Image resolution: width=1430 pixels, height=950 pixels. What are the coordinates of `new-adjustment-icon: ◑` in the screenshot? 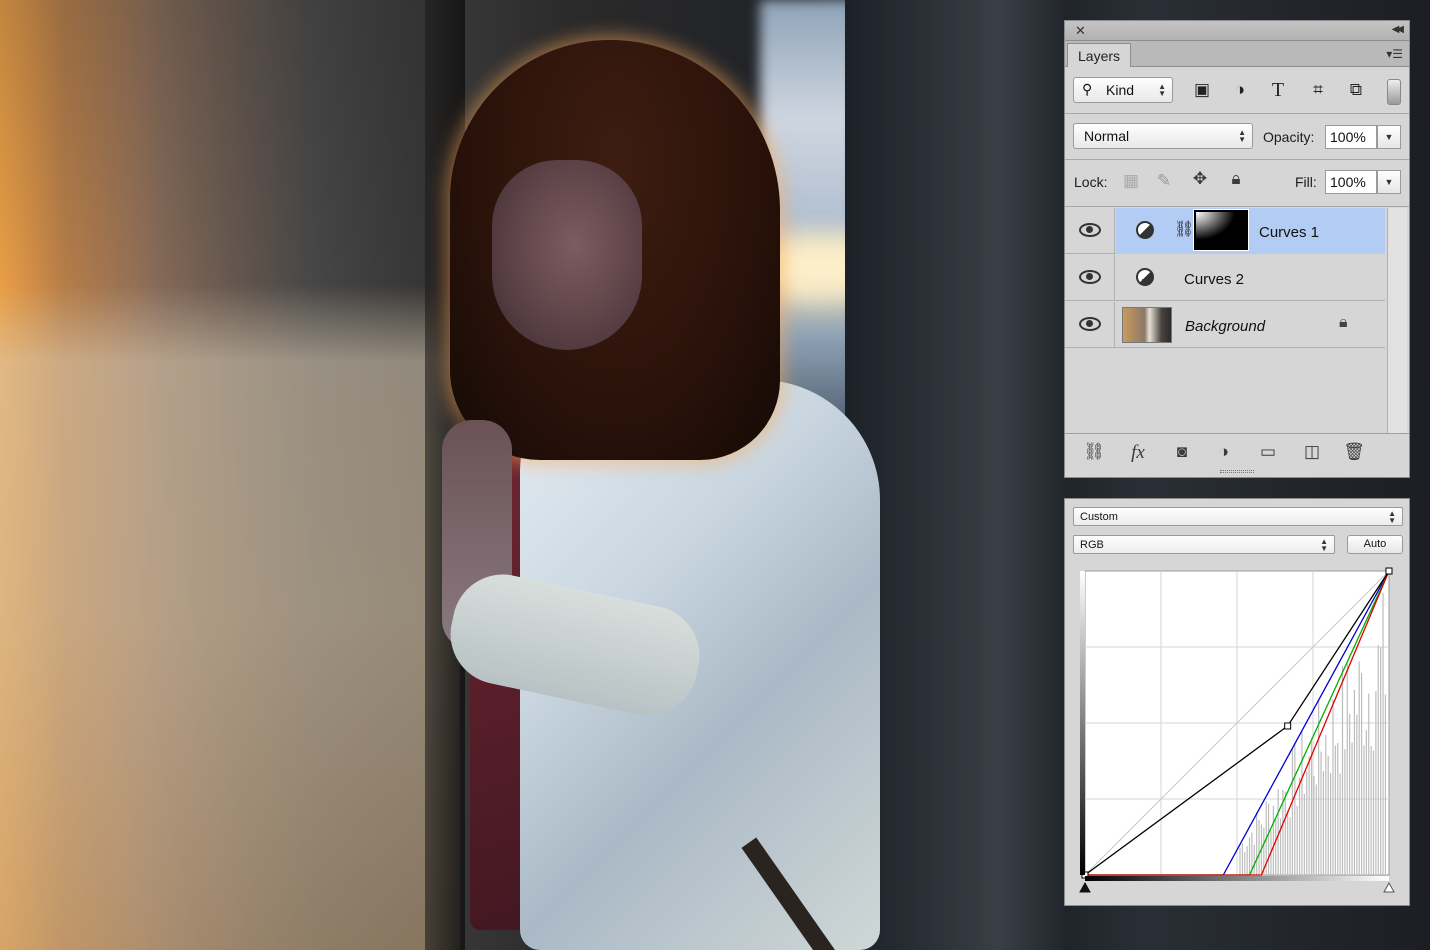 It's located at (1224, 453).